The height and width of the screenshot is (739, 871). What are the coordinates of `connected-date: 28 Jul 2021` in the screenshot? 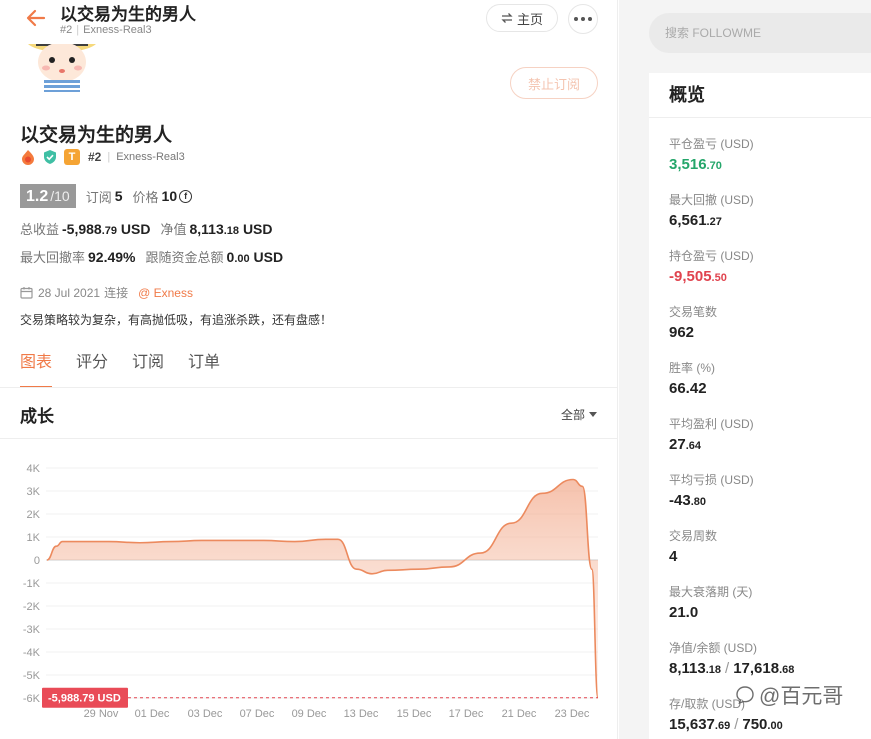 It's located at (69, 292).